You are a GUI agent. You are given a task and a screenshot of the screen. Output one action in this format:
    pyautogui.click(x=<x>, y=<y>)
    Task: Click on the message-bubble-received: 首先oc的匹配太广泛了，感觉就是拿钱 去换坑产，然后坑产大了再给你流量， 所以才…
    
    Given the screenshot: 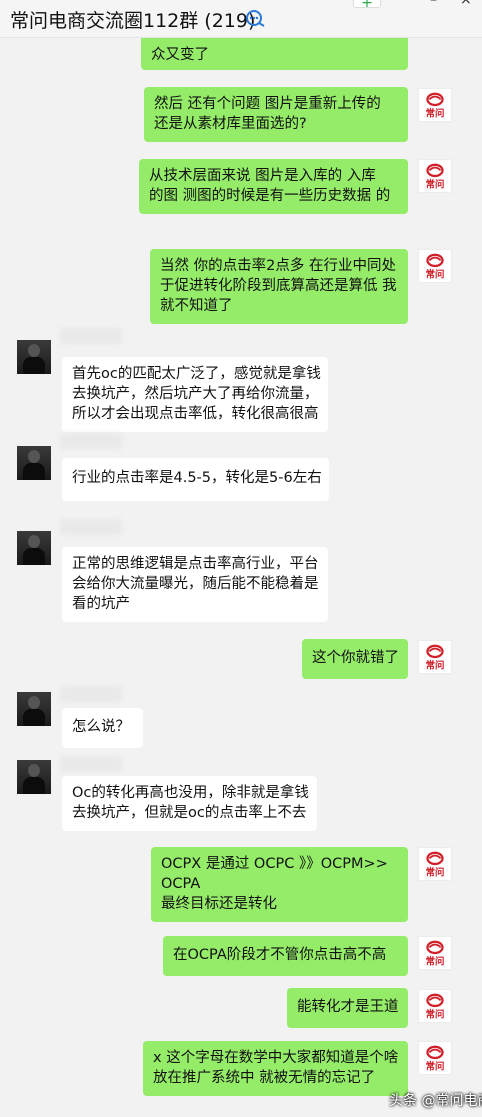 What is the action you would take?
    pyautogui.click(x=195, y=394)
    